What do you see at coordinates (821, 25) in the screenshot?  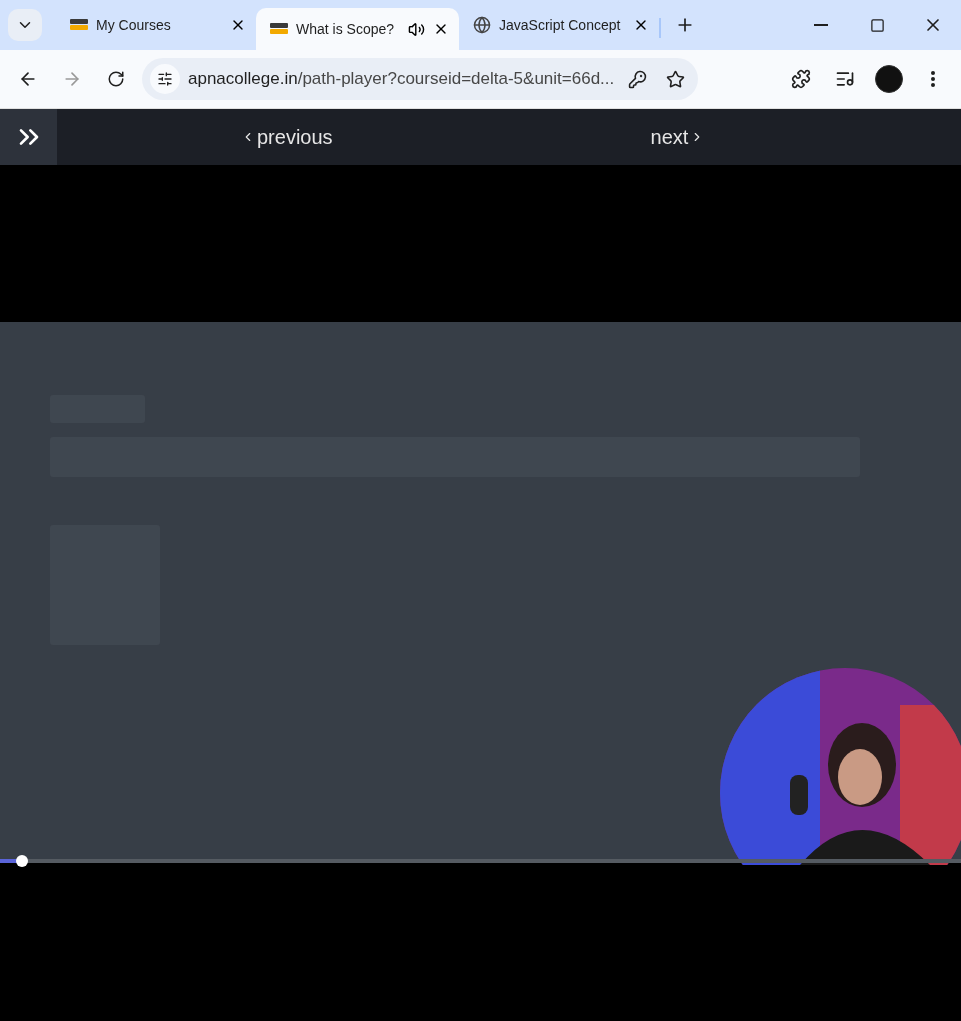 I see `minimize-icon` at bounding box center [821, 25].